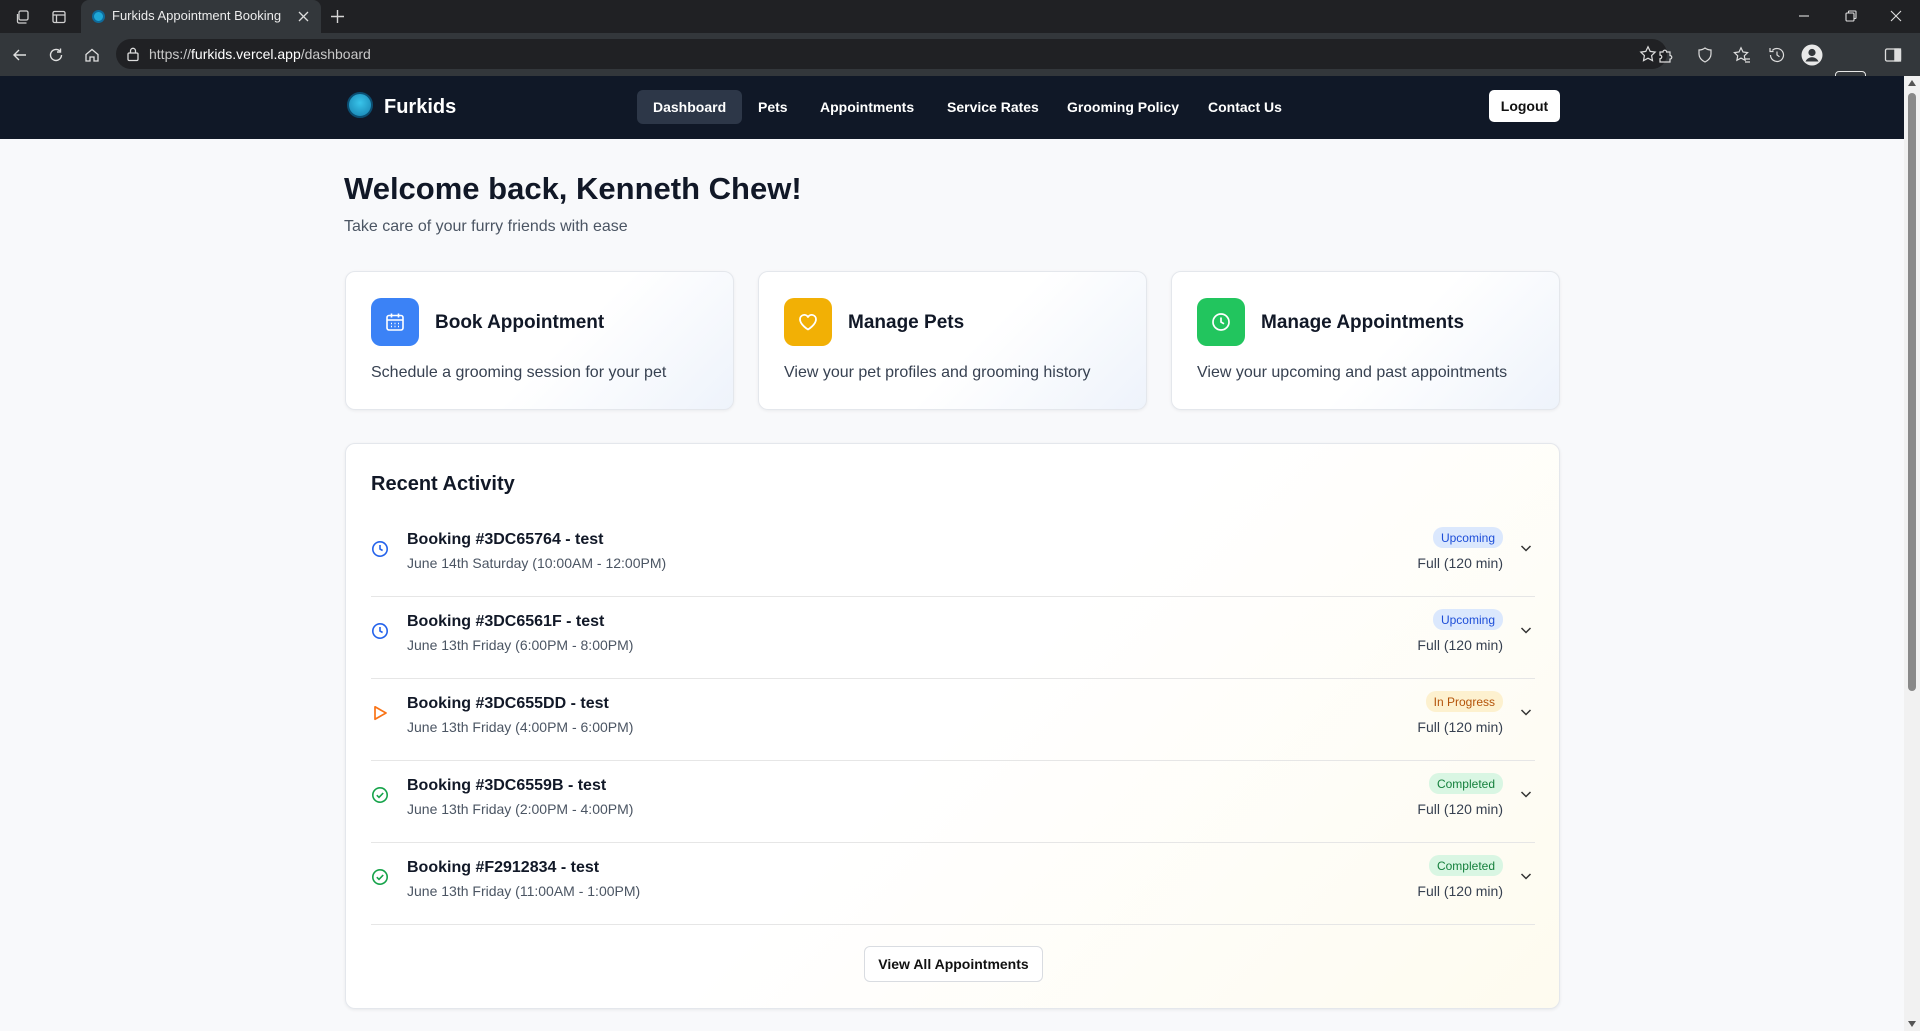 The height and width of the screenshot is (1031, 1920). Describe the element at coordinates (1851, 16) in the screenshot. I see `restore-icon` at that location.